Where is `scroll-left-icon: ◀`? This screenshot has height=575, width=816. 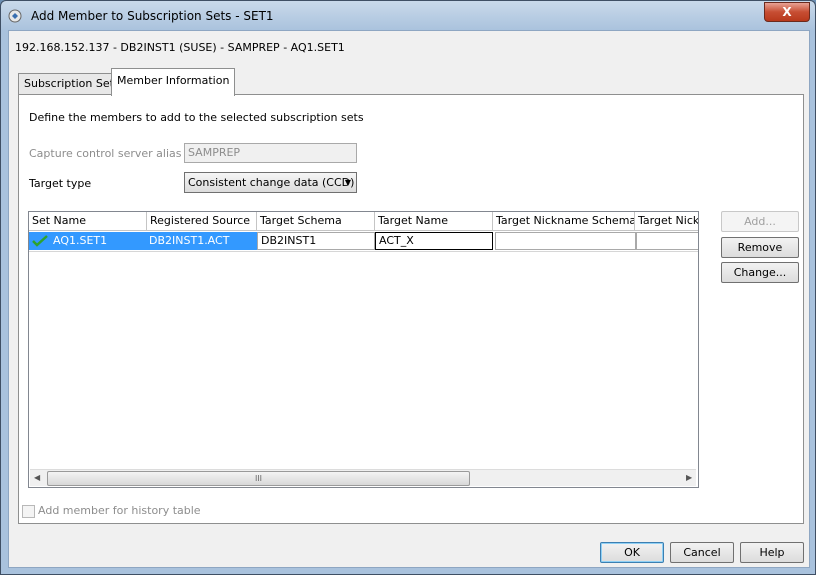
scroll-left-icon: ◀ is located at coordinates (37, 477).